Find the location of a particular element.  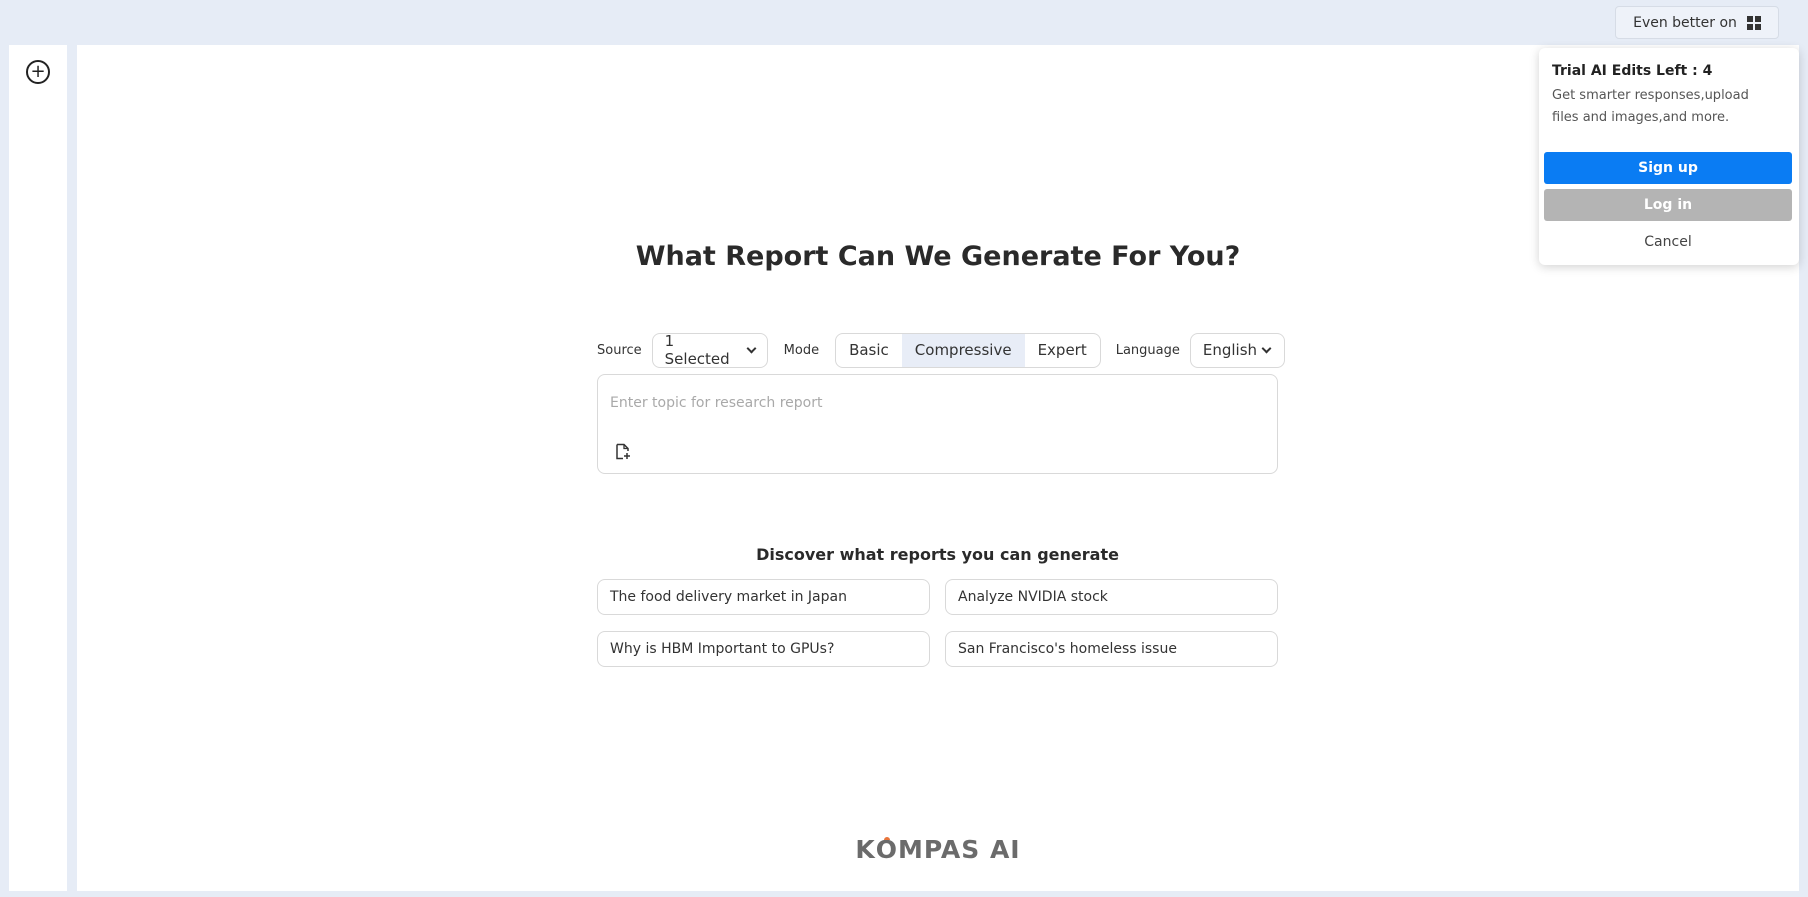

brand-text-start: K is located at coordinates (865, 849).